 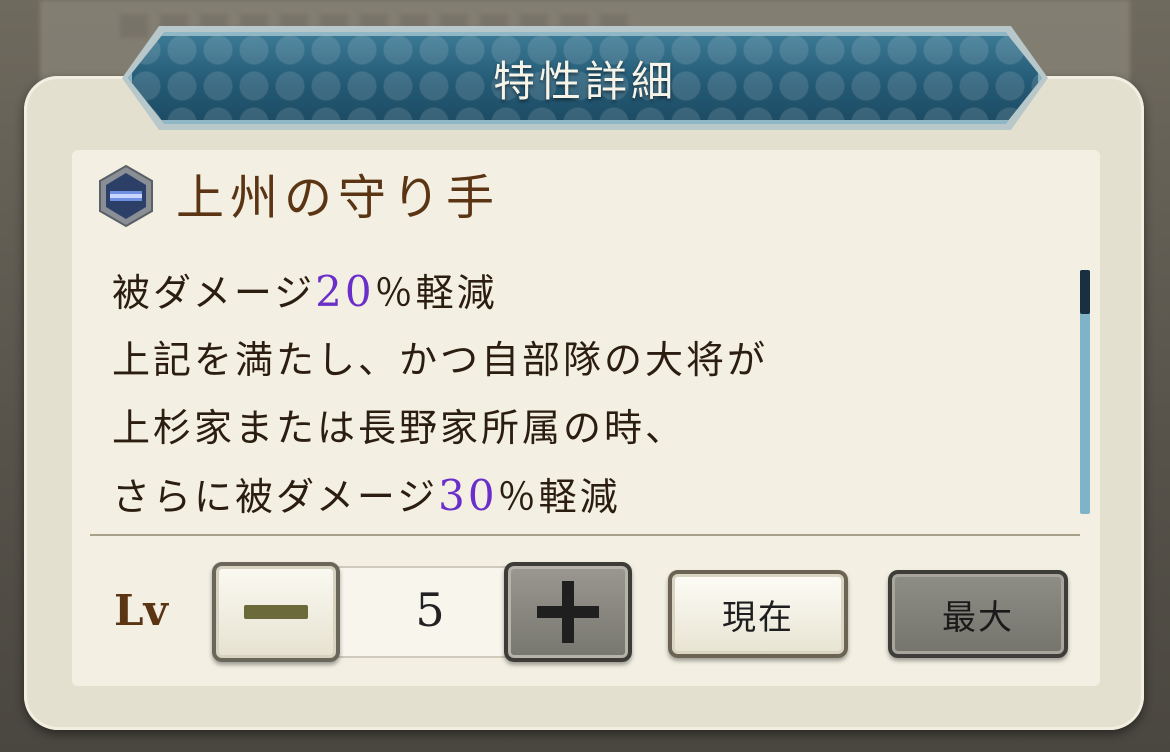 I want to click on description-line-3: 上杉家または長野家所属の時、, so click(x=399, y=428).